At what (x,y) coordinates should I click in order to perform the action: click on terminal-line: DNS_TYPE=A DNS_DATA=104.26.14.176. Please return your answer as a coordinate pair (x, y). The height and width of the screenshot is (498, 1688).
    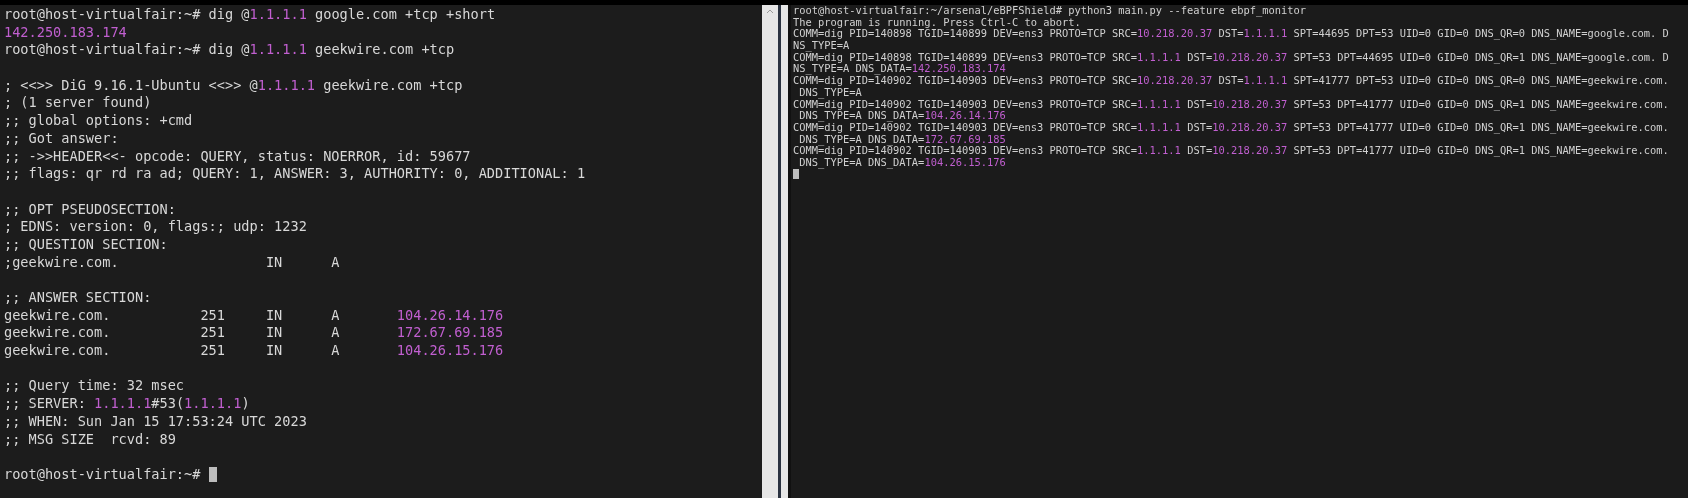
    Looking at the image, I should click on (902, 115).